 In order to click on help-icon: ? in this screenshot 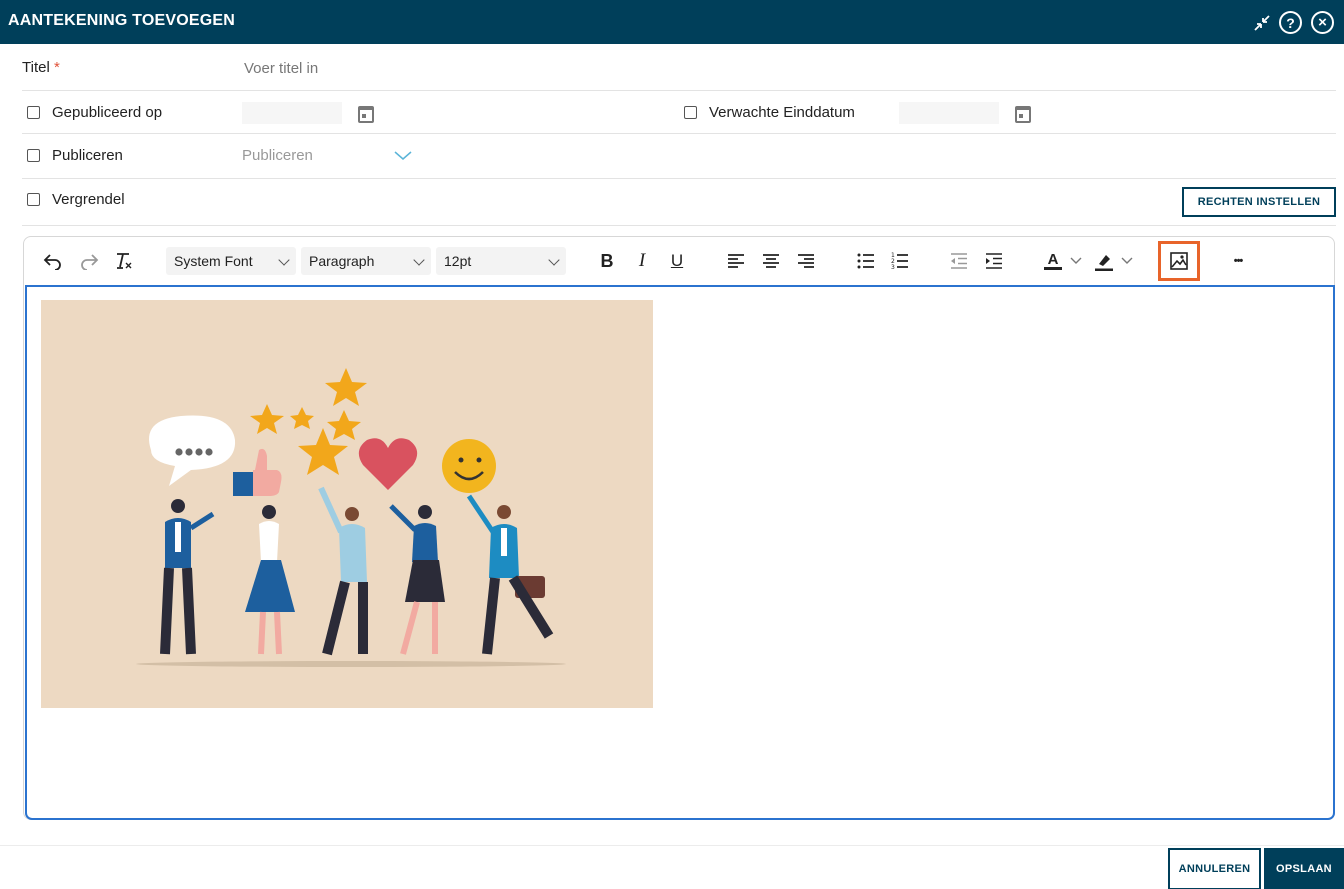, I will do `click(1290, 22)`.